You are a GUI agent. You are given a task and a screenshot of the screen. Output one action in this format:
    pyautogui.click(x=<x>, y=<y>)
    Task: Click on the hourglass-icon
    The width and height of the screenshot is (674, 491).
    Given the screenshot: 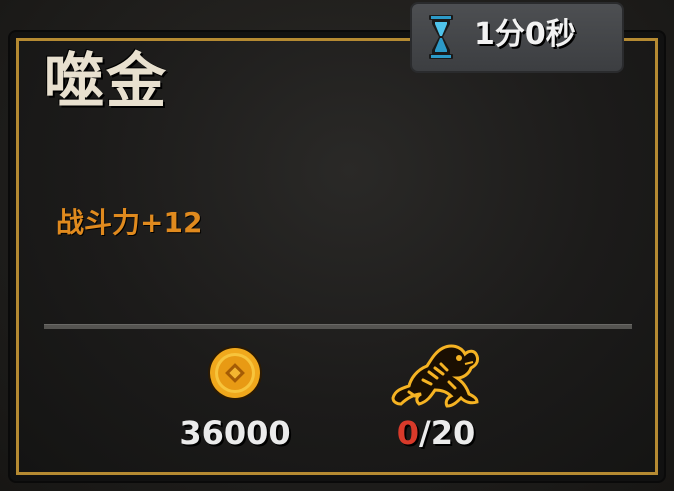 What is the action you would take?
    pyautogui.click(x=441, y=37)
    